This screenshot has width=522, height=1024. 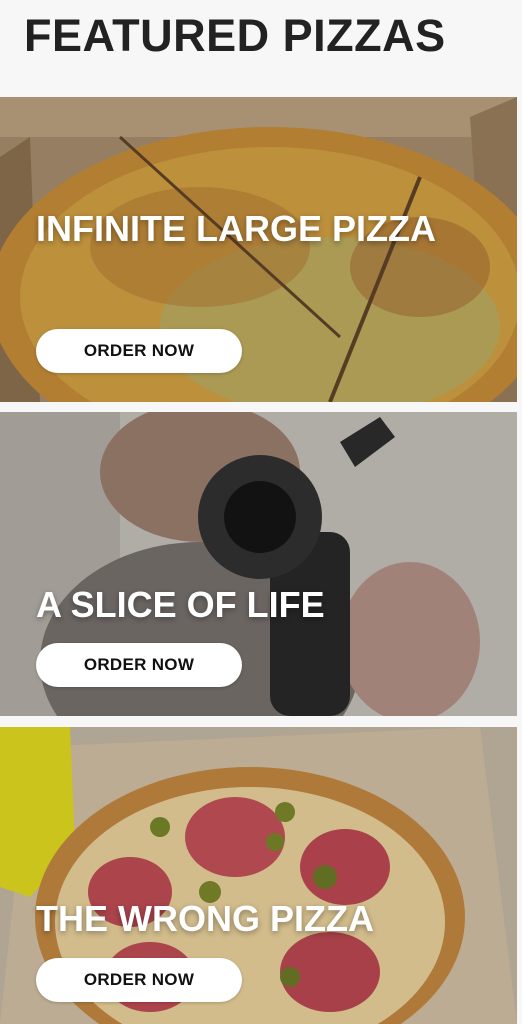 I want to click on card-title: INFINITE LARGE PIZZA, so click(x=236, y=228).